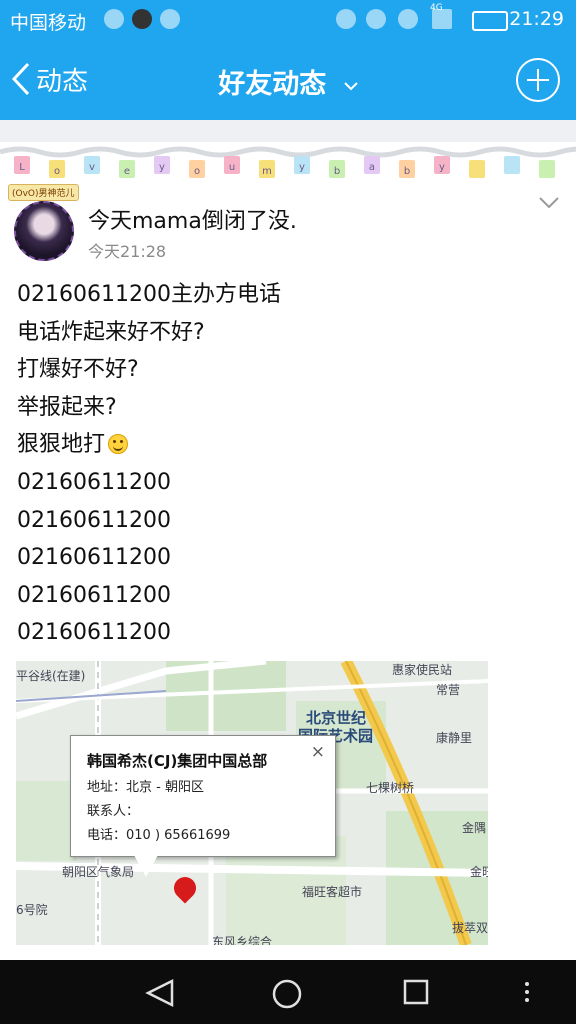 This screenshot has width=576, height=1024. I want to click on bunting-flag: u, so click(232, 165).